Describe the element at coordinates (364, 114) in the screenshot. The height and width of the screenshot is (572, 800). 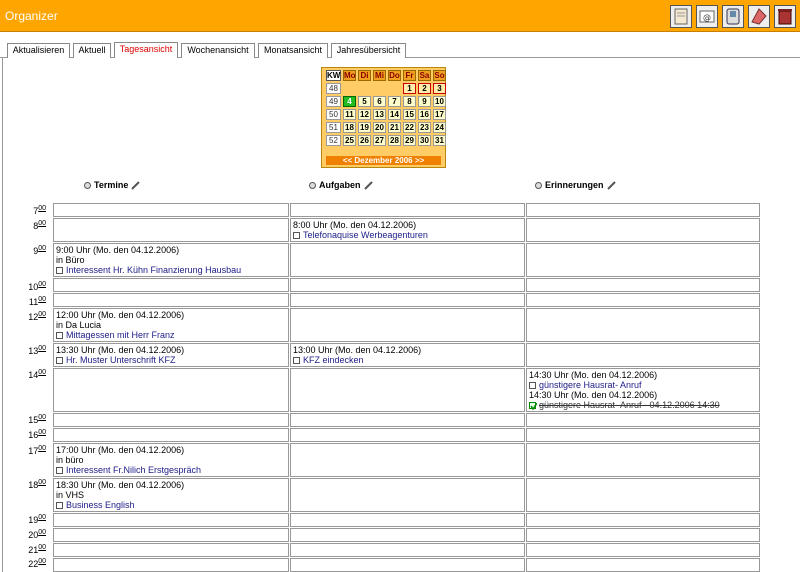
I see `cal-day: 12` at that location.